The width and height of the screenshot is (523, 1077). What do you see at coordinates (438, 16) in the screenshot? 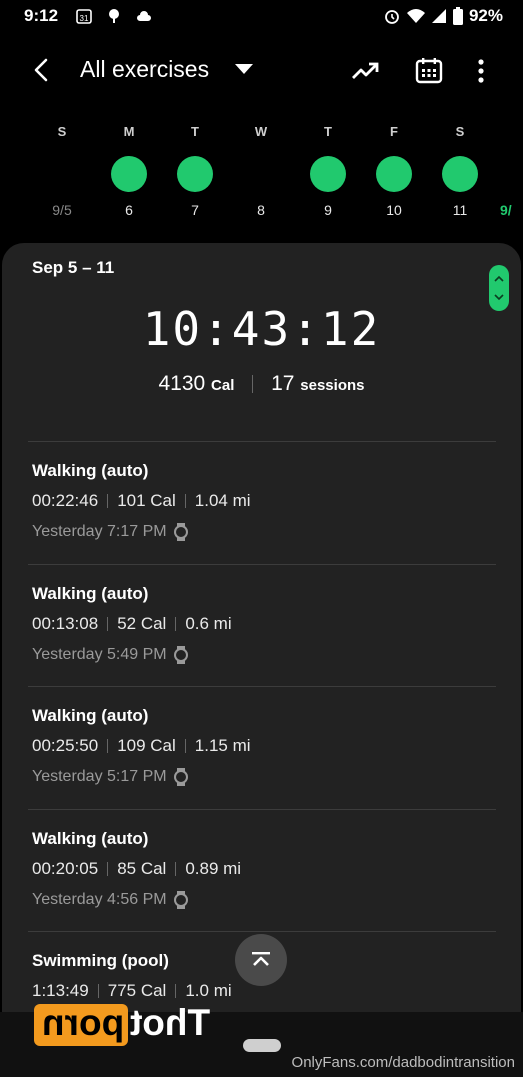
I see `signal-icon` at bounding box center [438, 16].